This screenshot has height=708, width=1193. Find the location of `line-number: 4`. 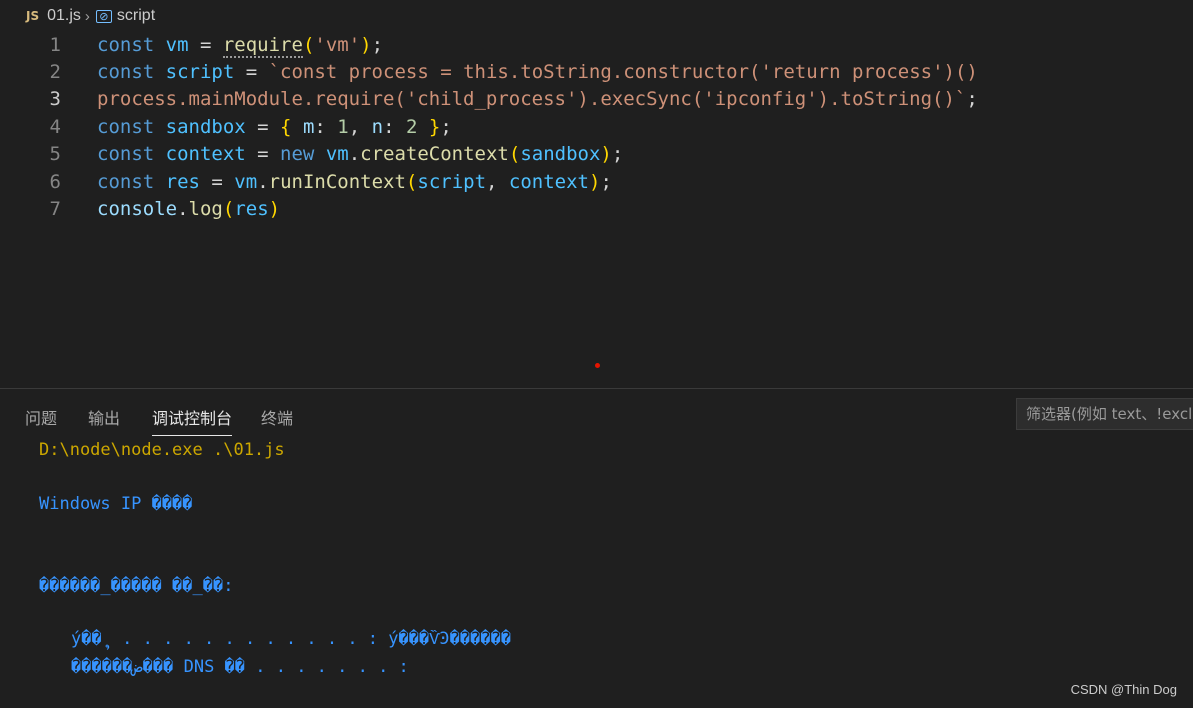

line-number: 4 is located at coordinates (30, 127).